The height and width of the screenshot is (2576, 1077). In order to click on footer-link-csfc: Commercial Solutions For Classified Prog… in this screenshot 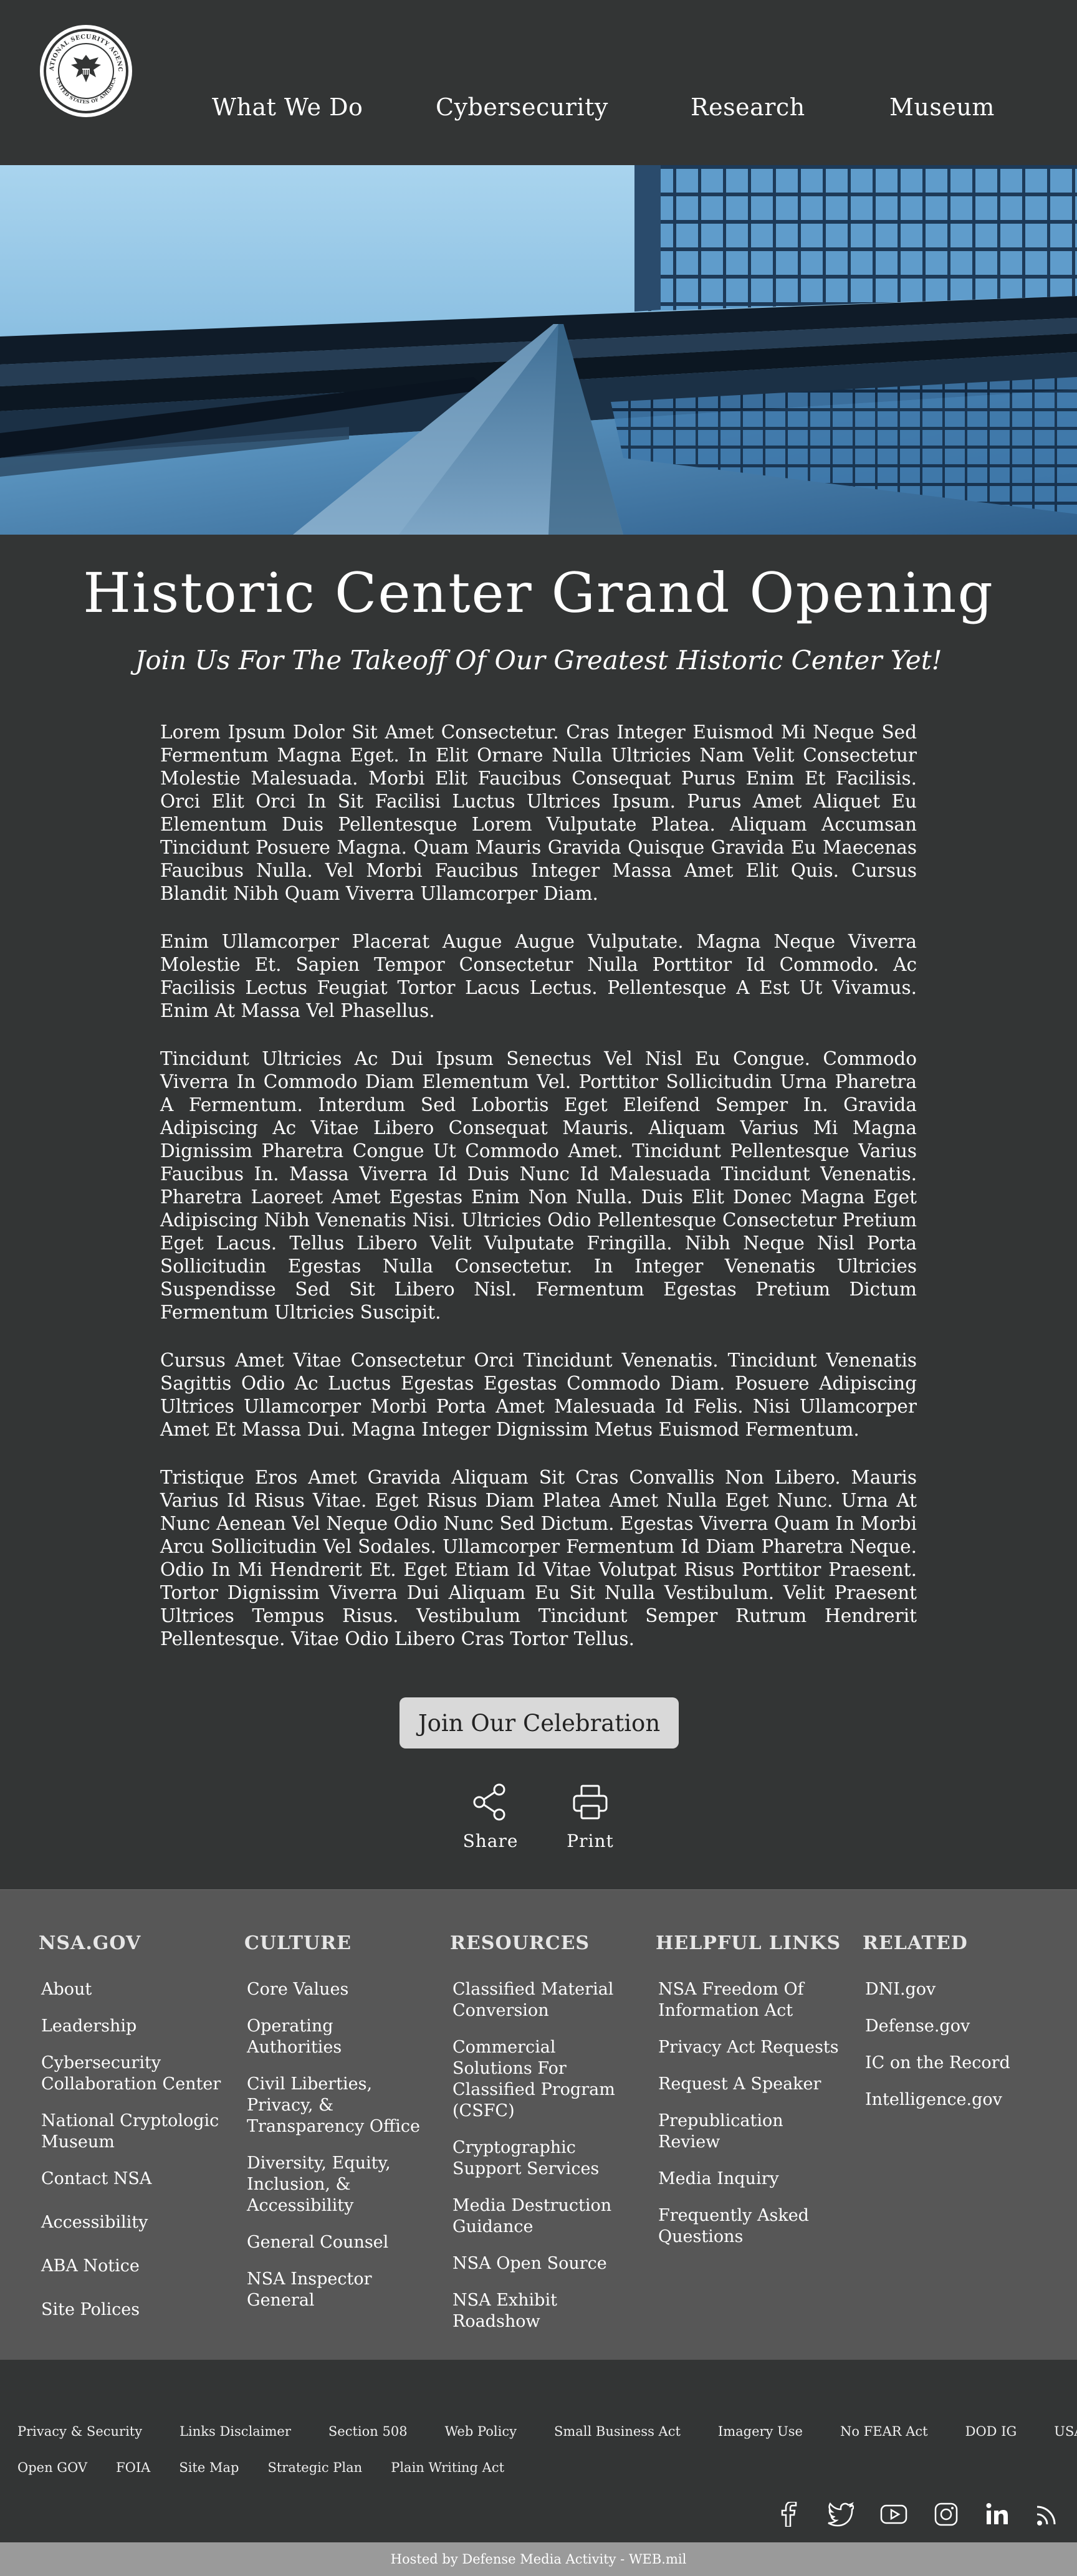, I will do `click(544, 2079)`.